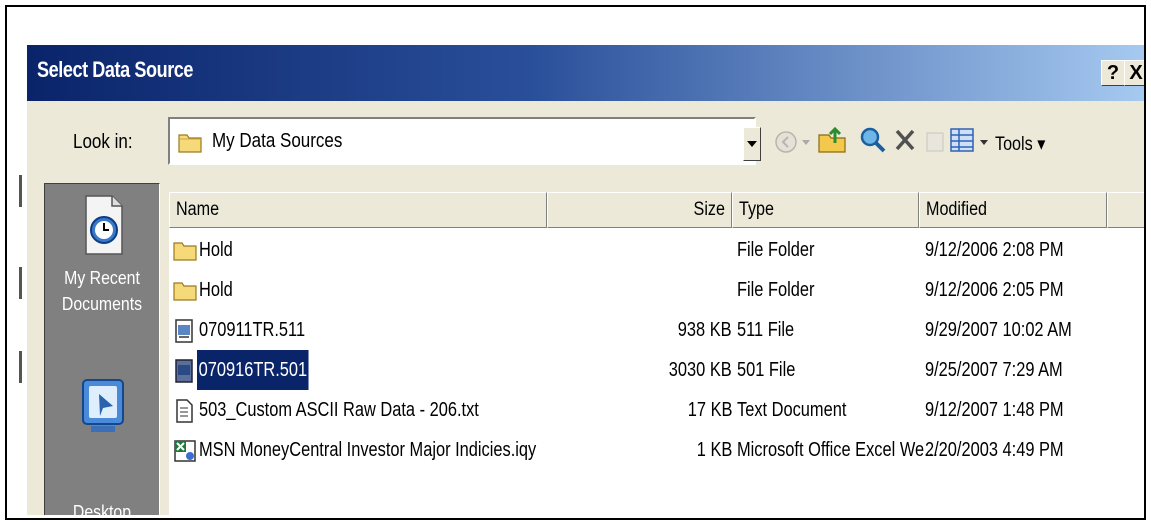 The width and height of the screenshot is (1151, 525). I want to click on up-one-level-icon, so click(832, 140).